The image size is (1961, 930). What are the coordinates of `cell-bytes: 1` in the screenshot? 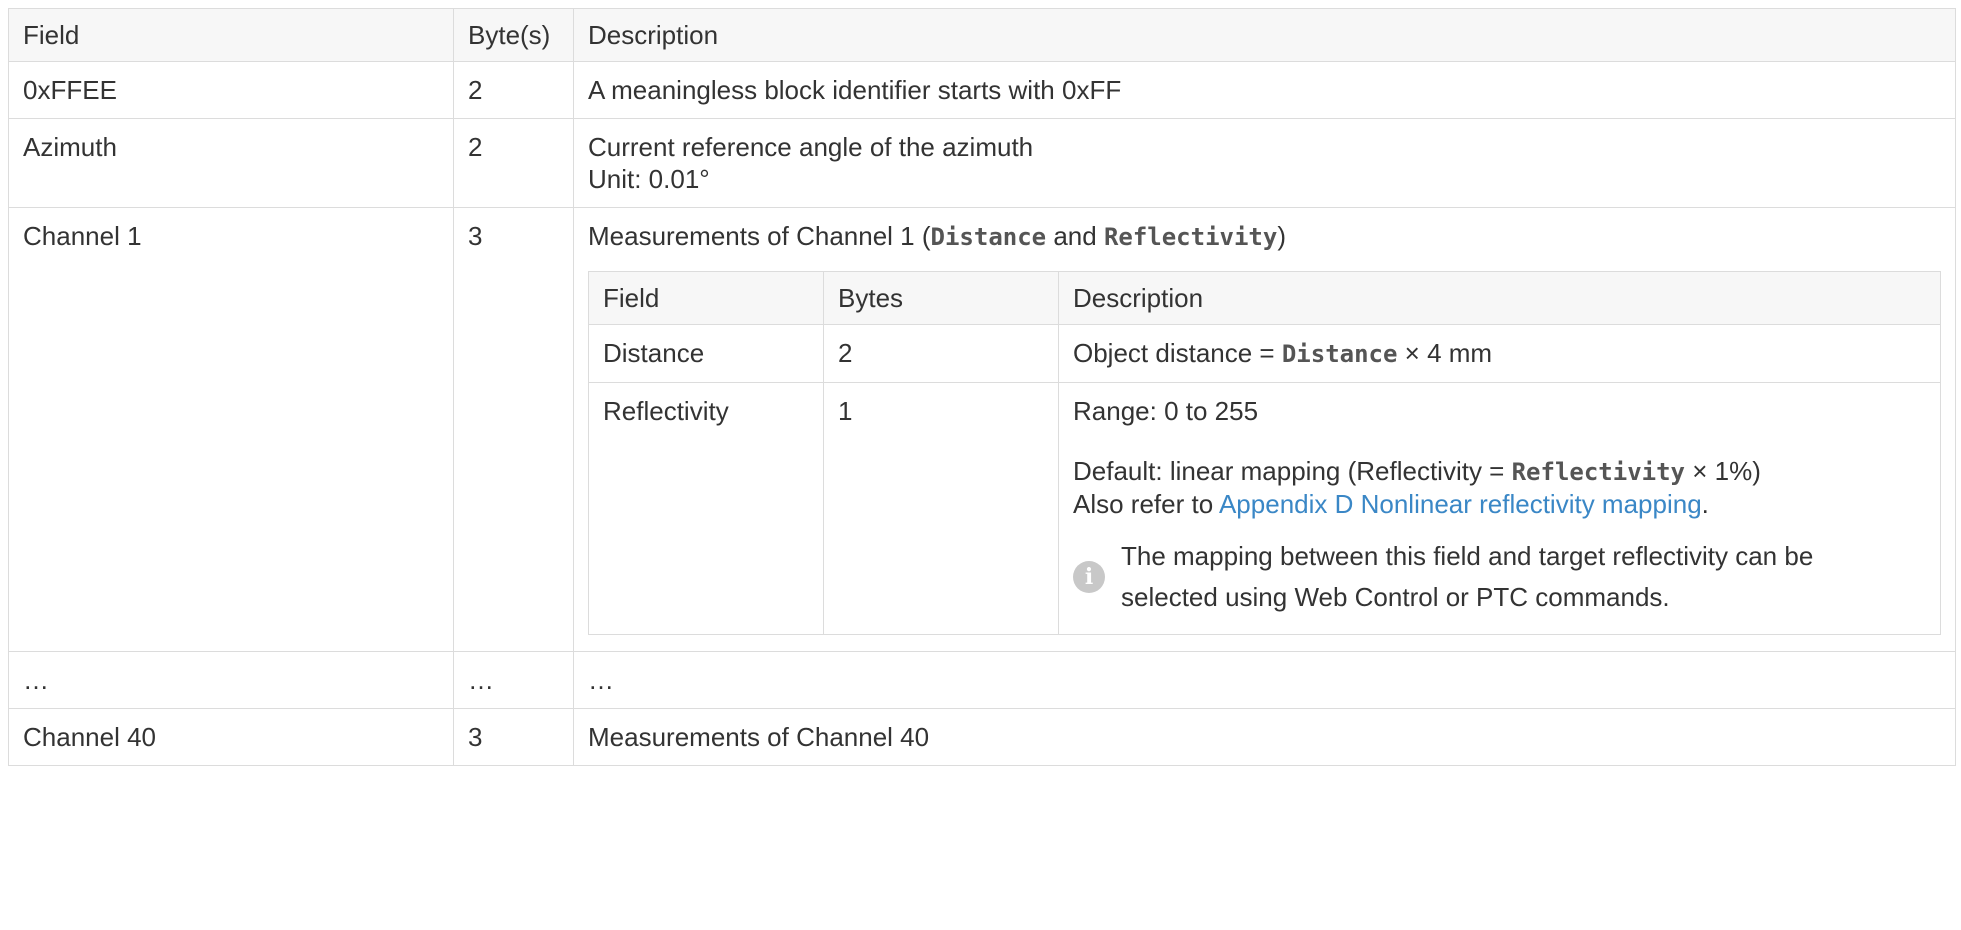 It's located at (941, 508).